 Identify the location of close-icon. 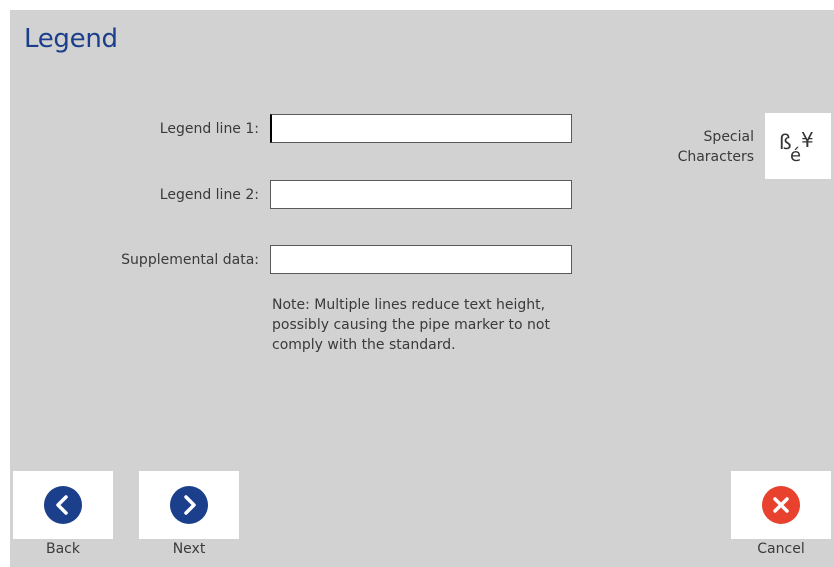
(781, 505).